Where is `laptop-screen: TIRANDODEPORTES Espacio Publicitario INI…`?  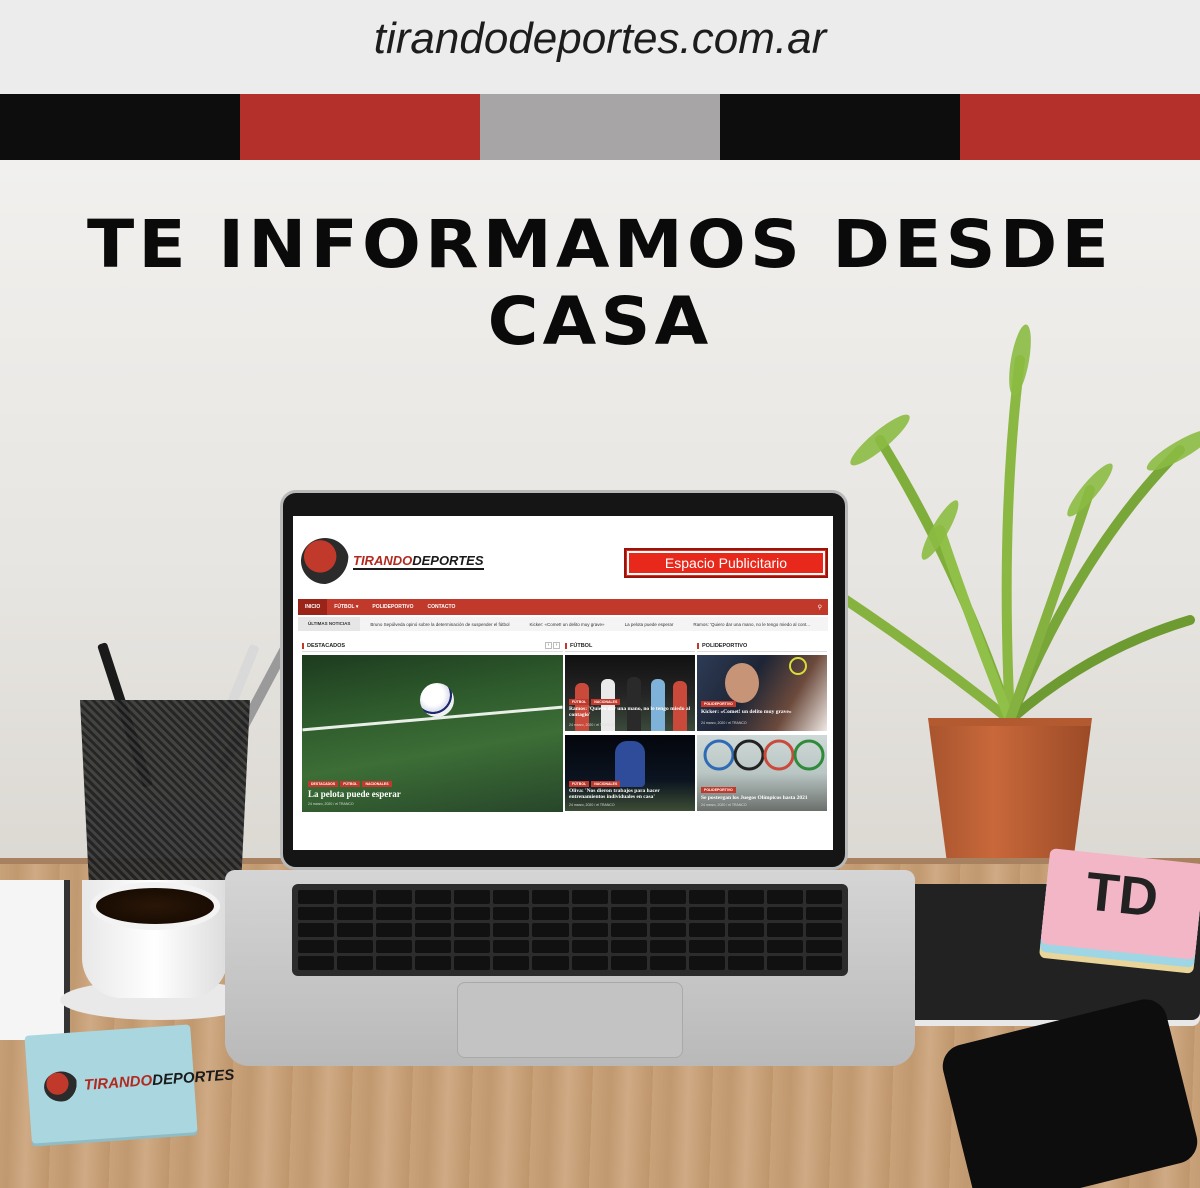
laptop-screen: TIRANDODEPORTES Espacio Publicitario INI… is located at coordinates (563, 683).